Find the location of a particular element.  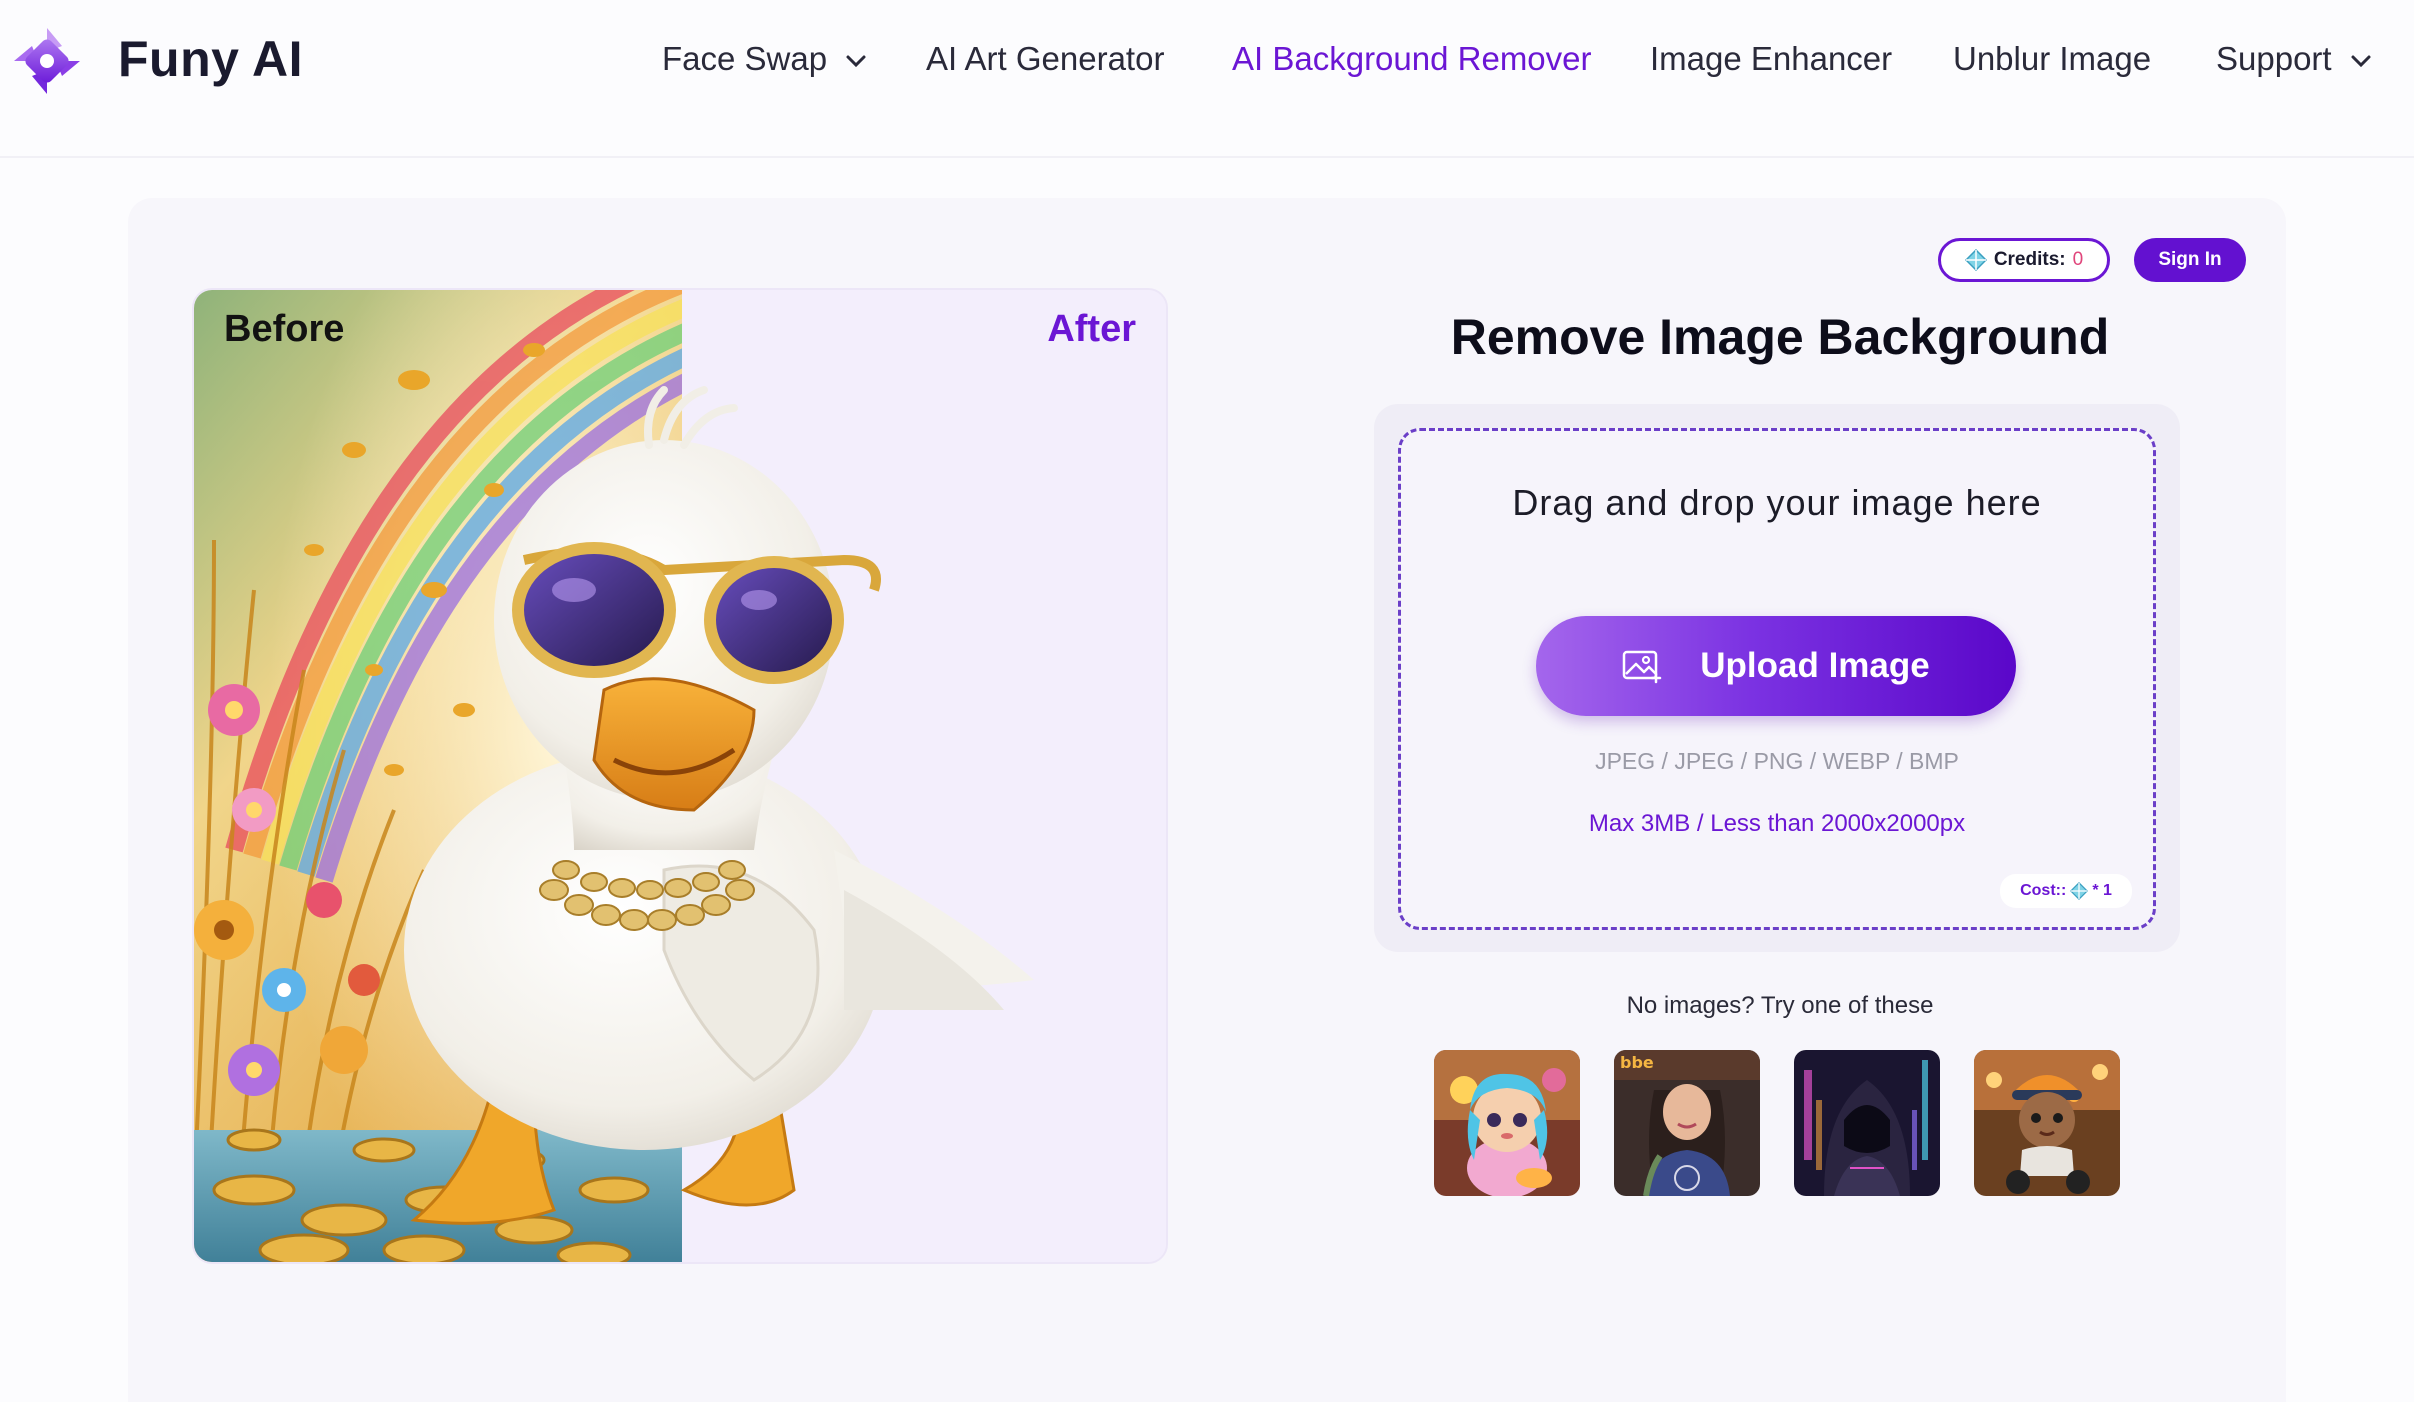

supported-formats: JPEG / JPEG / PNG / WEBP / BMP is located at coordinates (1777, 761).